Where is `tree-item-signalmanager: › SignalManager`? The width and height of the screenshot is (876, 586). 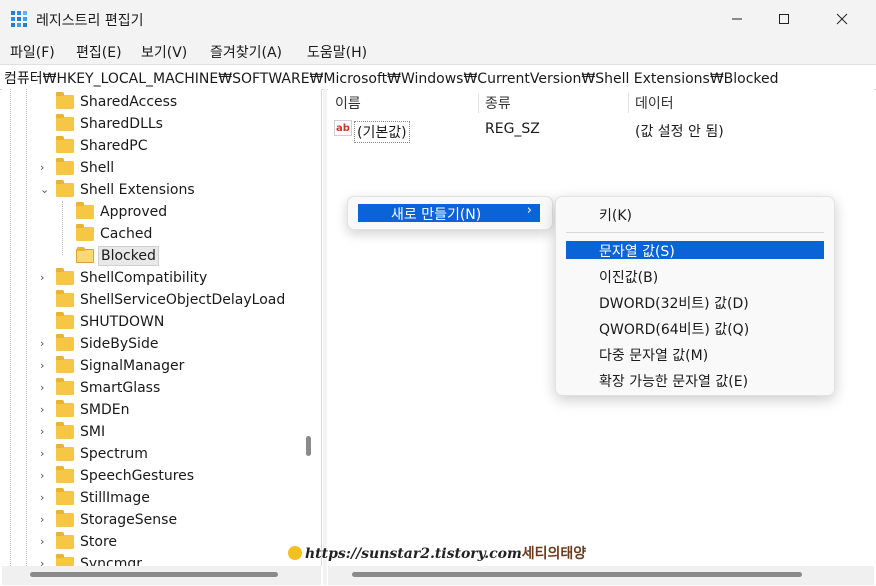
tree-item-signalmanager: › SignalManager is located at coordinates (152, 366).